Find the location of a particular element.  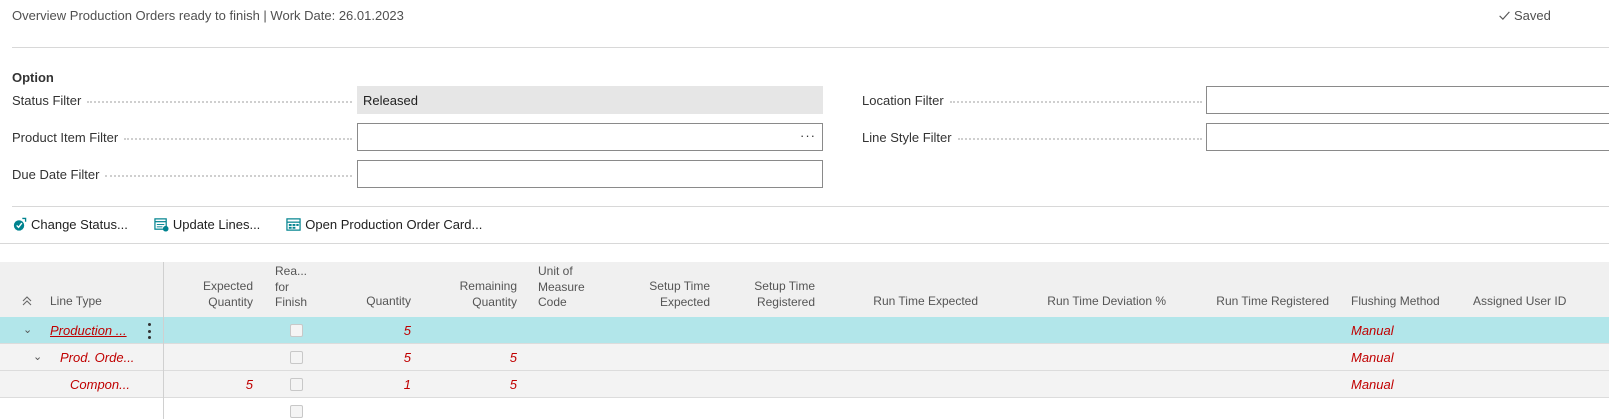

col-run-time-registered: Run Time Registered is located at coordinates (1254, 302).